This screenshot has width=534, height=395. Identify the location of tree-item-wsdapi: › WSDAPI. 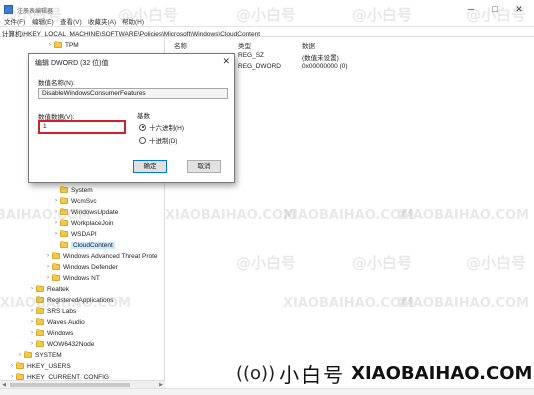
(74, 234).